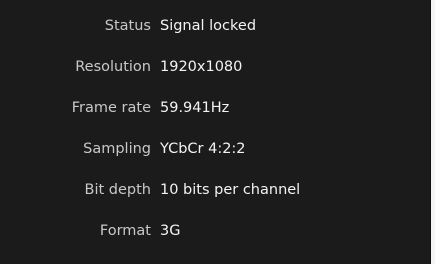 The width and height of the screenshot is (435, 264). What do you see at coordinates (125, 231) in the screenshot?
I see `format-label: Format` at bounding box center [125, 231].